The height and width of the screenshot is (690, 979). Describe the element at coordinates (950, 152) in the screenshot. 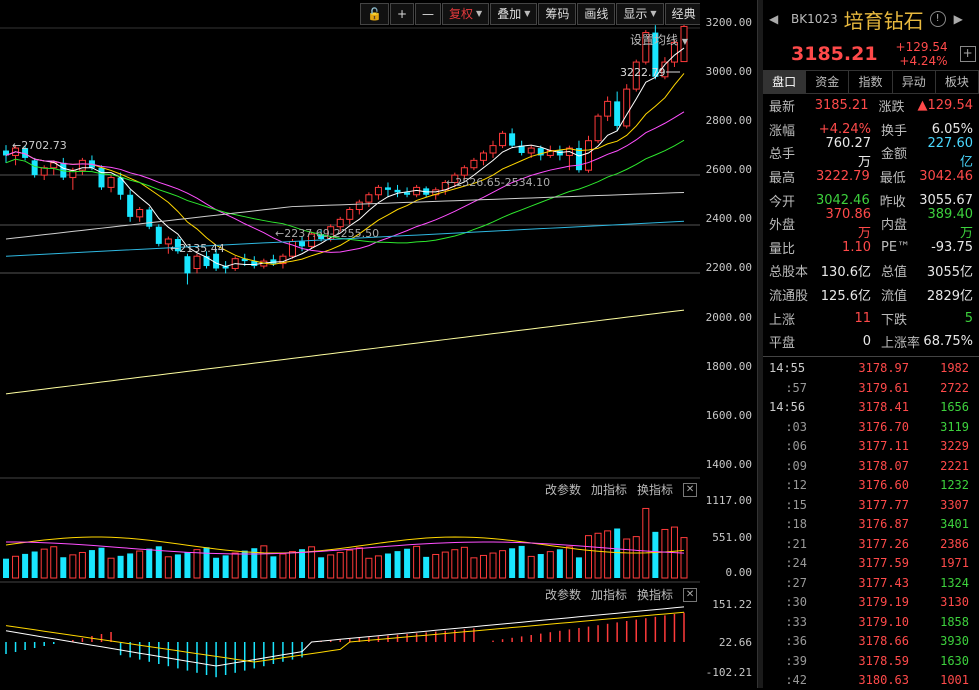

I see `quote-value: 227.60亿` at that location.